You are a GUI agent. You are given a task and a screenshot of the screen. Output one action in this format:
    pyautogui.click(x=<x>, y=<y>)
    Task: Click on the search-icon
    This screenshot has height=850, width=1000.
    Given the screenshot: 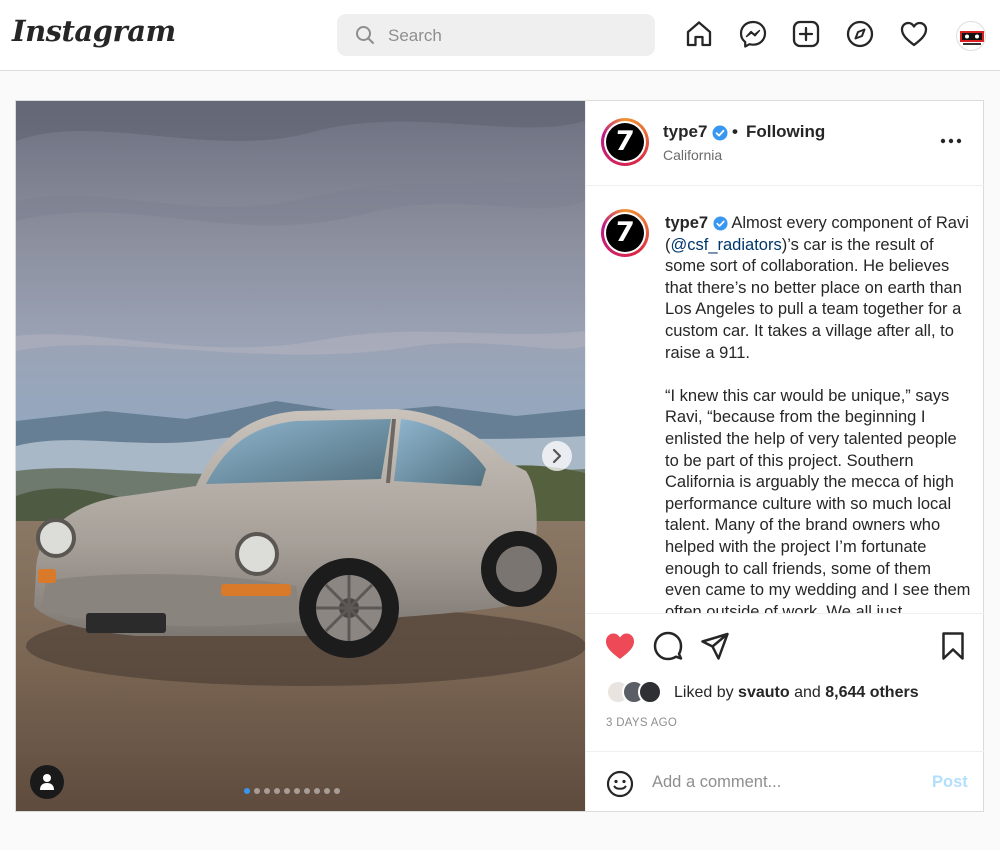 What is the action you would take?
    pyautogui.click(x=365, y=35)
    